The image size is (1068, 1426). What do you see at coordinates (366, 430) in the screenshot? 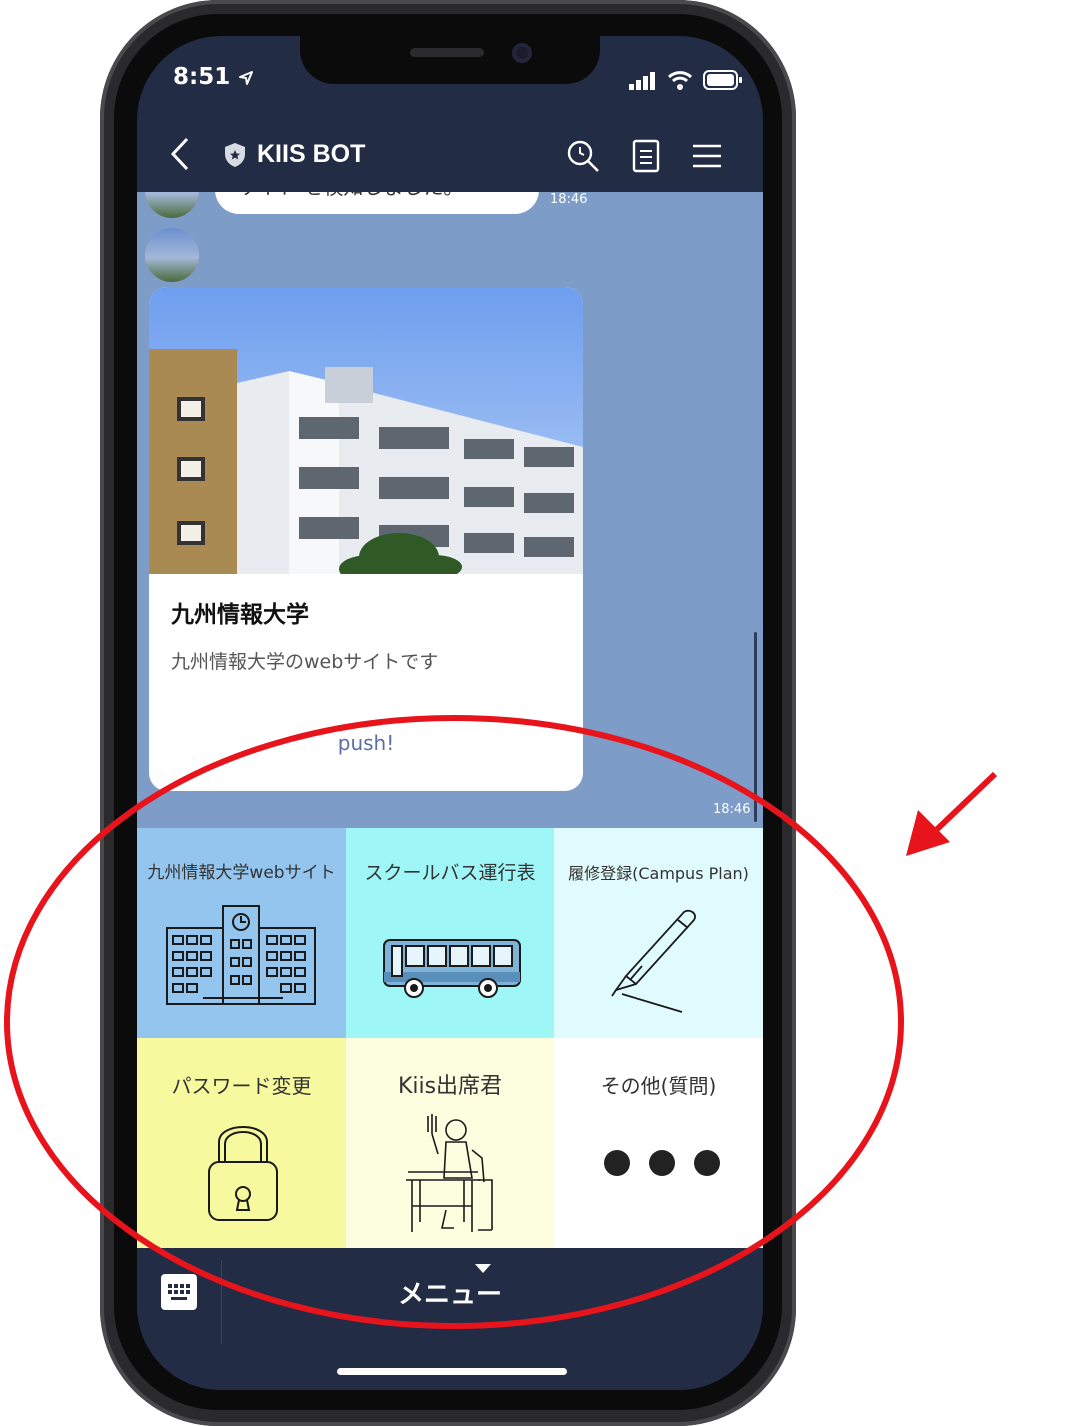
I see `university-building-image` at bounding box center [366, 430].